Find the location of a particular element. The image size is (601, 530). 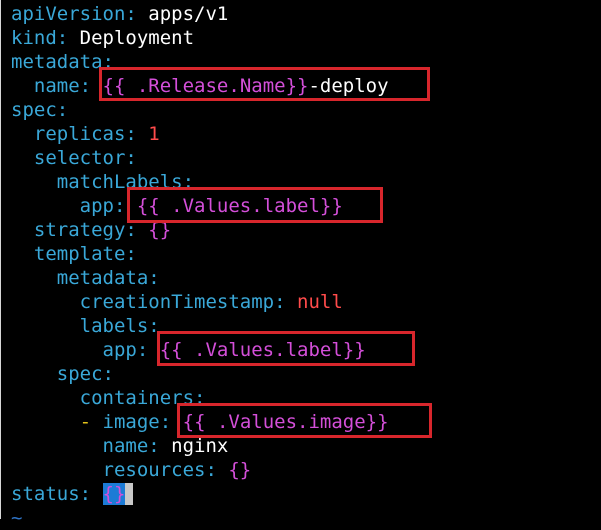

yaml-key: selector is located at coordinates (79, 158).